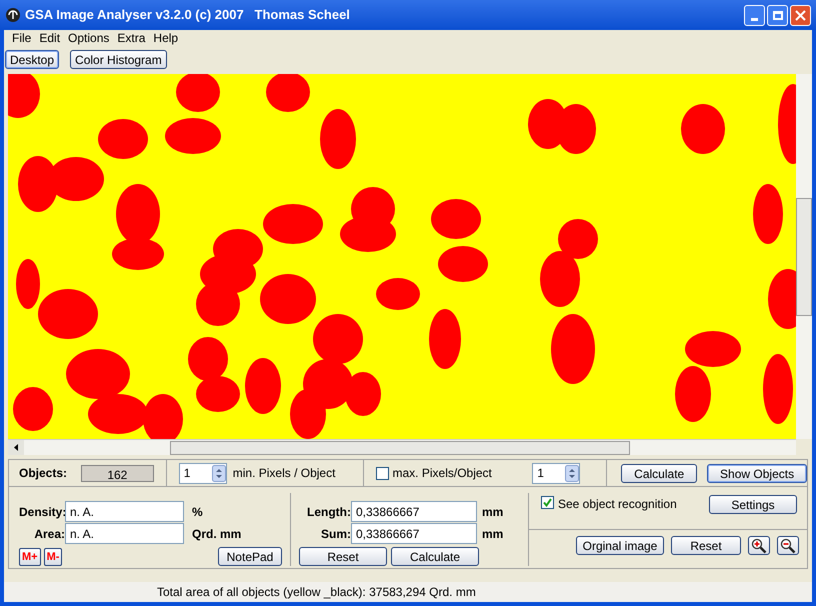 Image resolution: width=816 pixels, height=606 pixels. I want to click on close-icon, so click(800, 15).